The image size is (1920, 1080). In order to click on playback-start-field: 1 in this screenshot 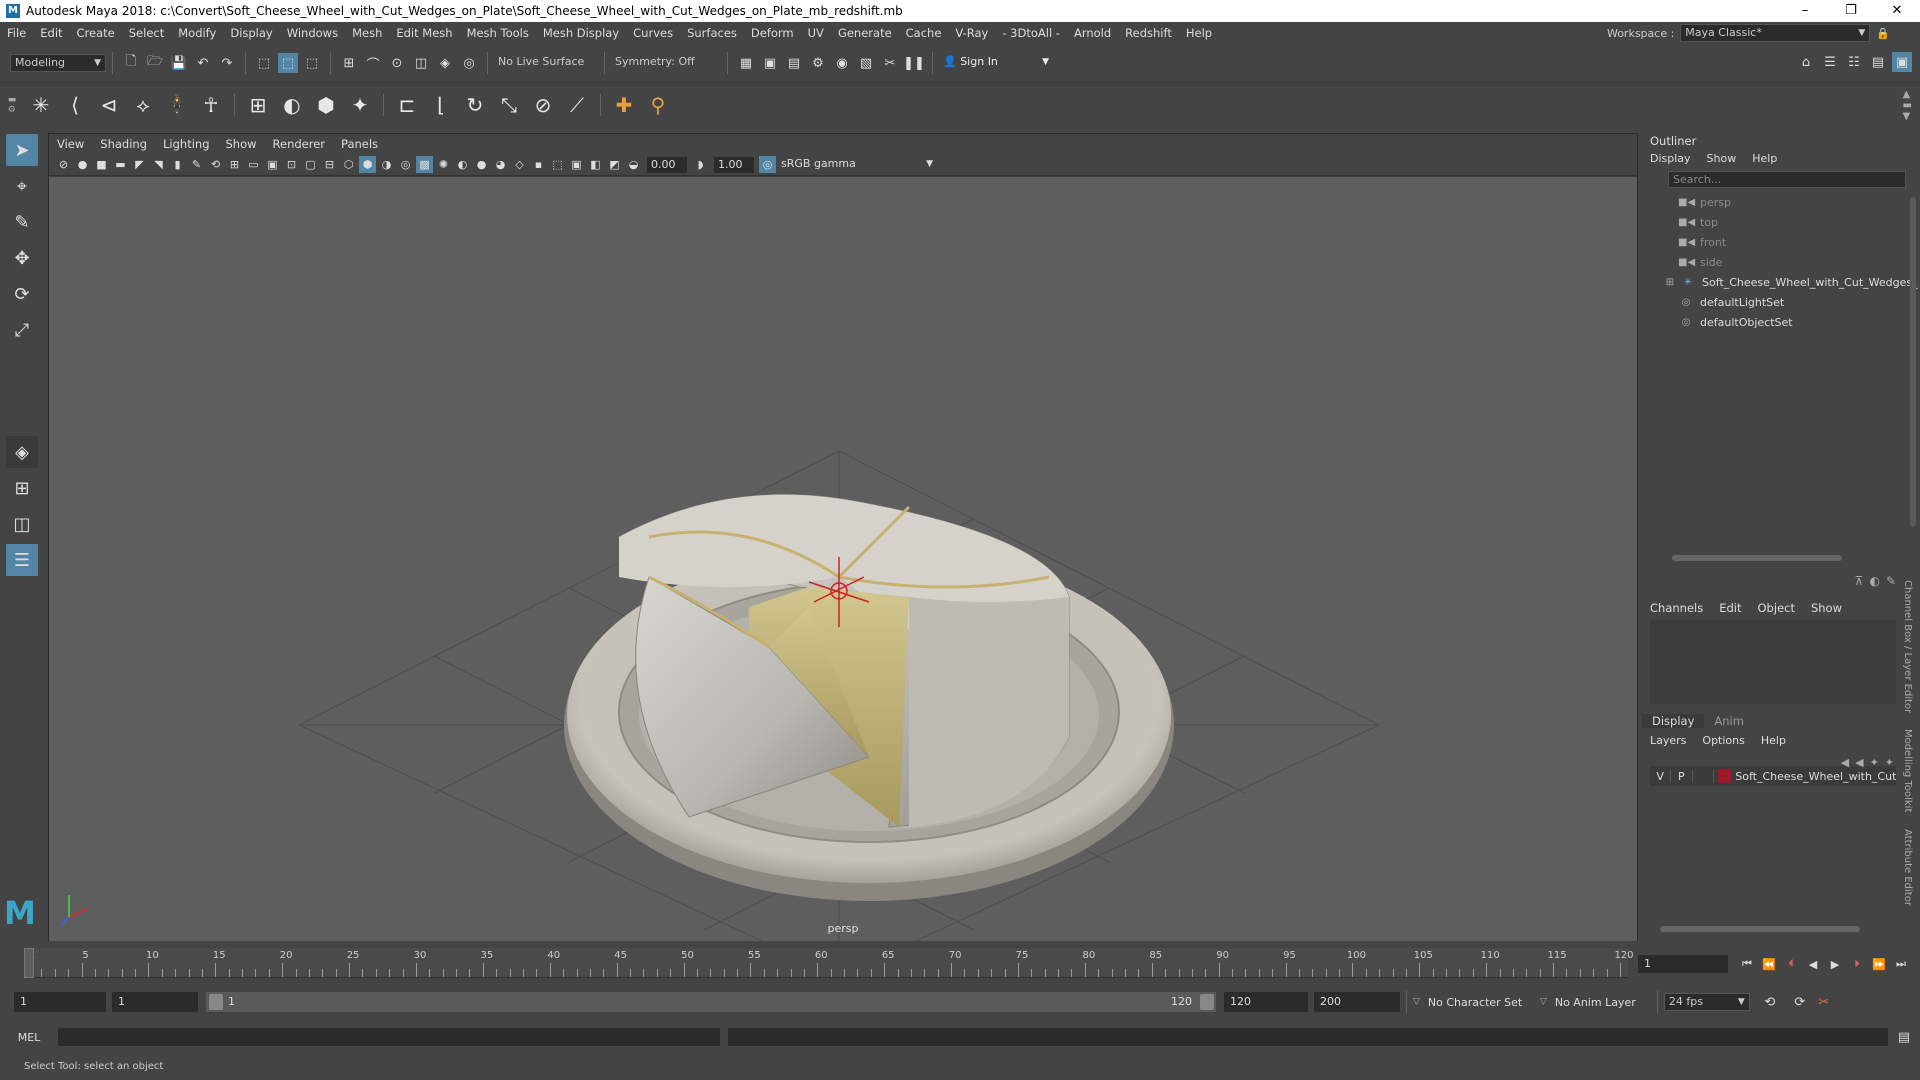, I will do `click(155, 1002)`.